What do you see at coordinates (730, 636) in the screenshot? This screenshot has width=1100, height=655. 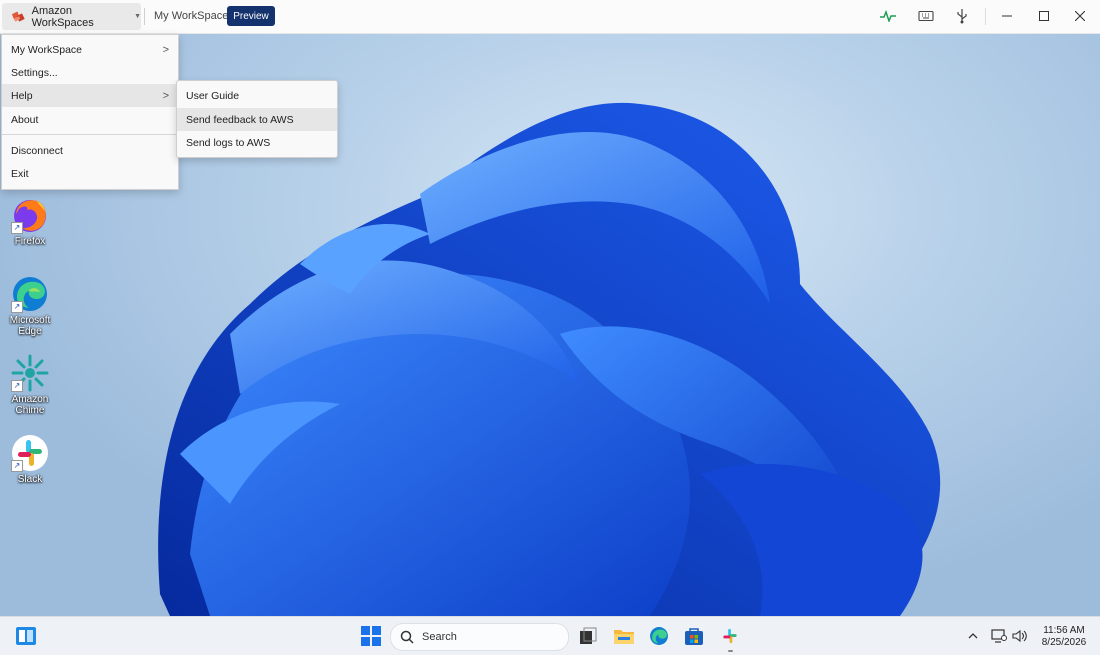 I see `slack-icon` at bounding box center [730, 636].